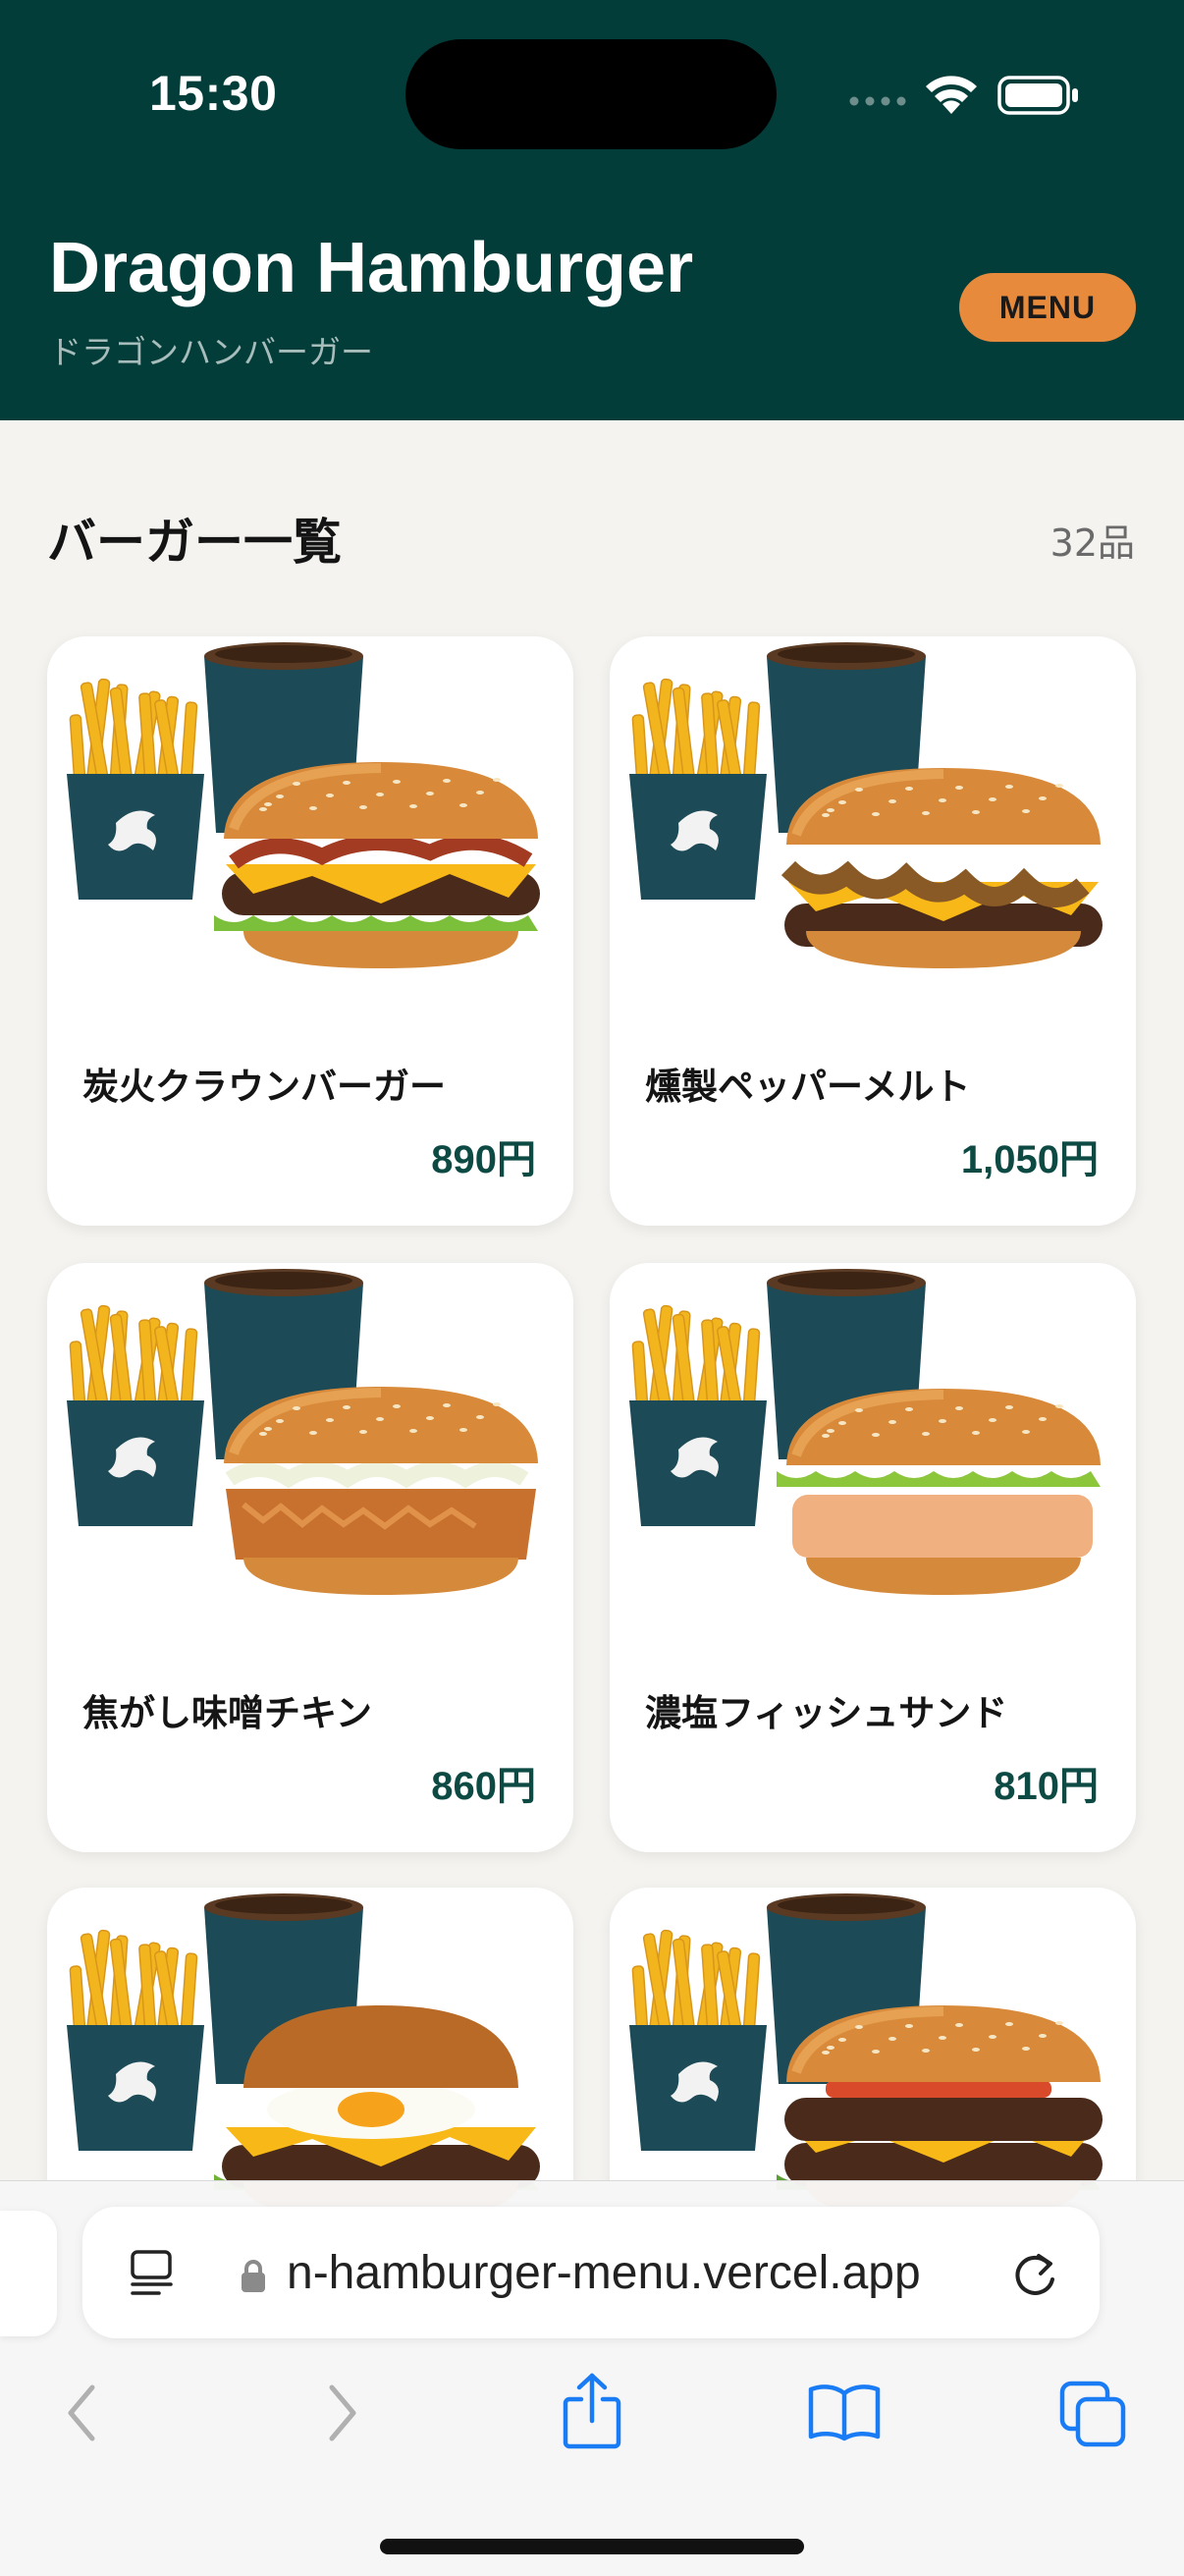 The width and height of the screenshot is (1184, 2576). What do you see at coordinates (214, 93) in the screenshot?
I see `status-time: 15:30` at bounding box center [214, 93].